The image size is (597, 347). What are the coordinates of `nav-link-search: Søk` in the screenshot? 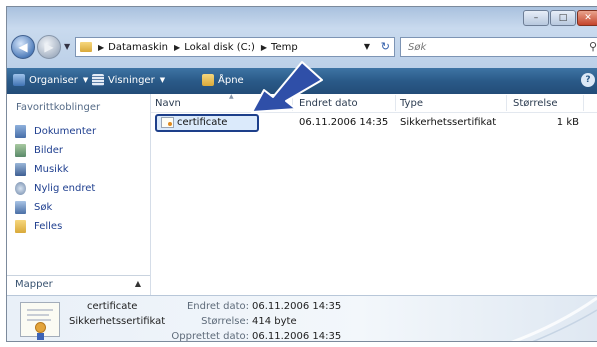 It's located at (55, 207).